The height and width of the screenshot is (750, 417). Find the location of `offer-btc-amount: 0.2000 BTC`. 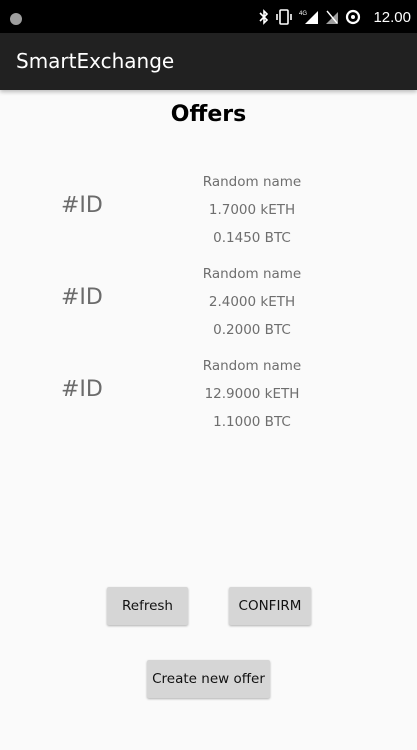

offer-btc-amount: 0.2000 BTC is located at coordinates (252, 330).